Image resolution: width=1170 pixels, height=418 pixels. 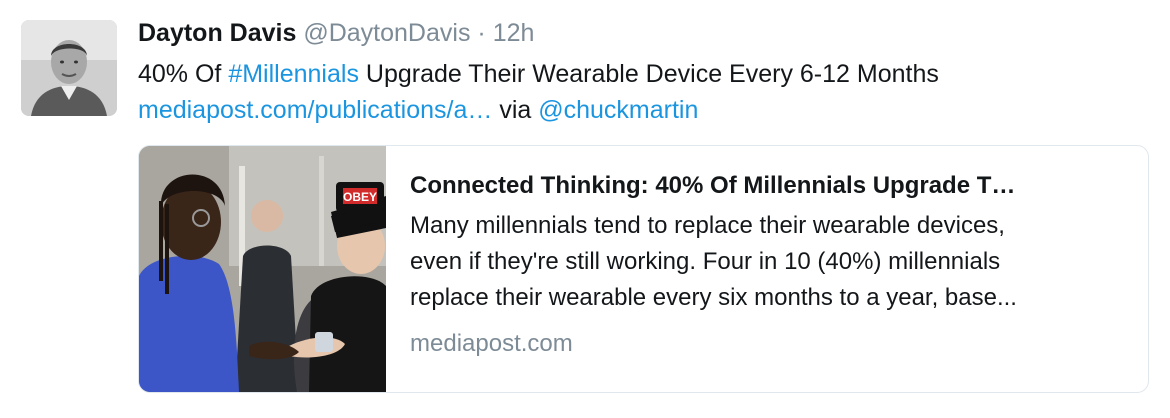 What do you see at coordinates (360, 197) in the screenshot?
I see `cap-logo-text: OBEY` at bounding box center [360, 197].